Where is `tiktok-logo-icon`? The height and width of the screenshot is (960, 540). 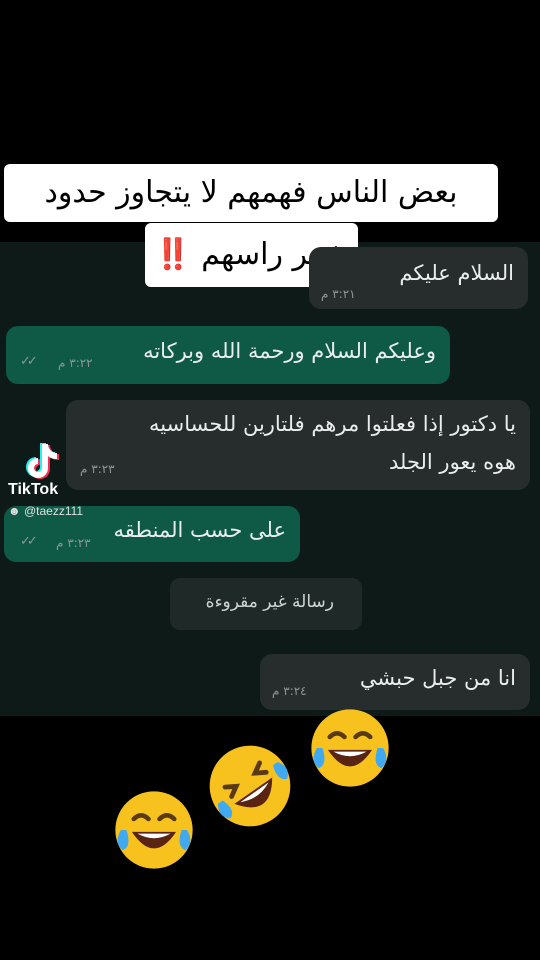 tiktok-logo-icon is located at coordinates (42, 461).